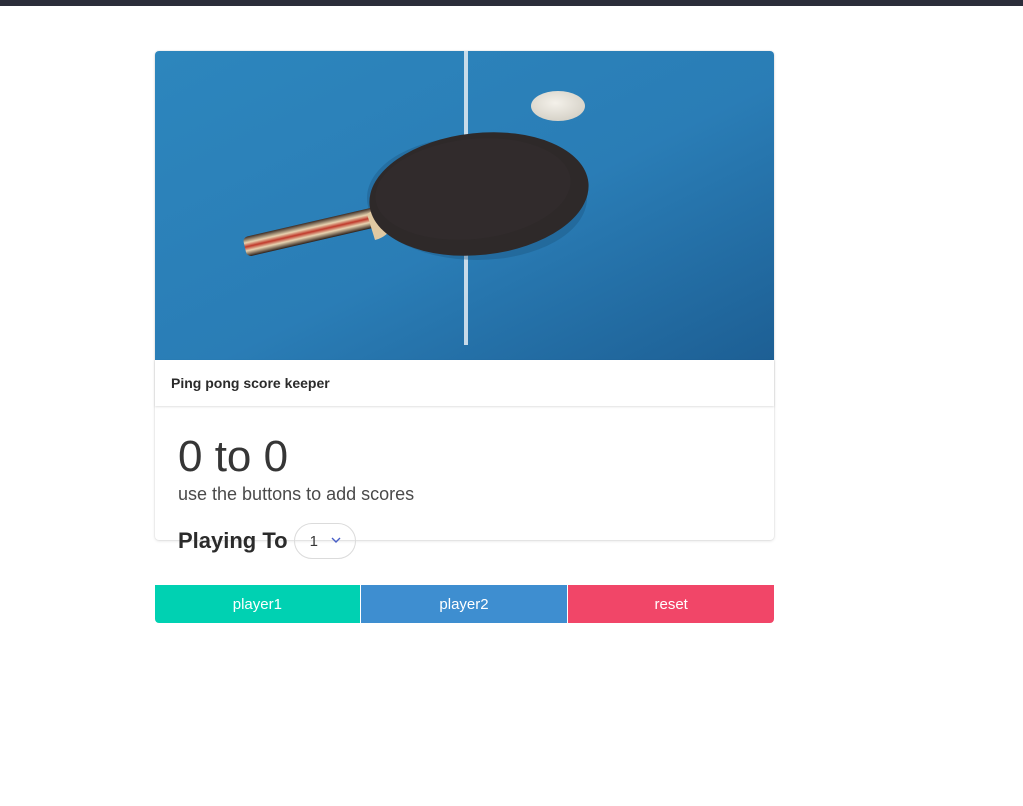 Image resolution: width=1023 pixels, height=806 pixels. I want to click on player1-button: player1, so click(257, 604).